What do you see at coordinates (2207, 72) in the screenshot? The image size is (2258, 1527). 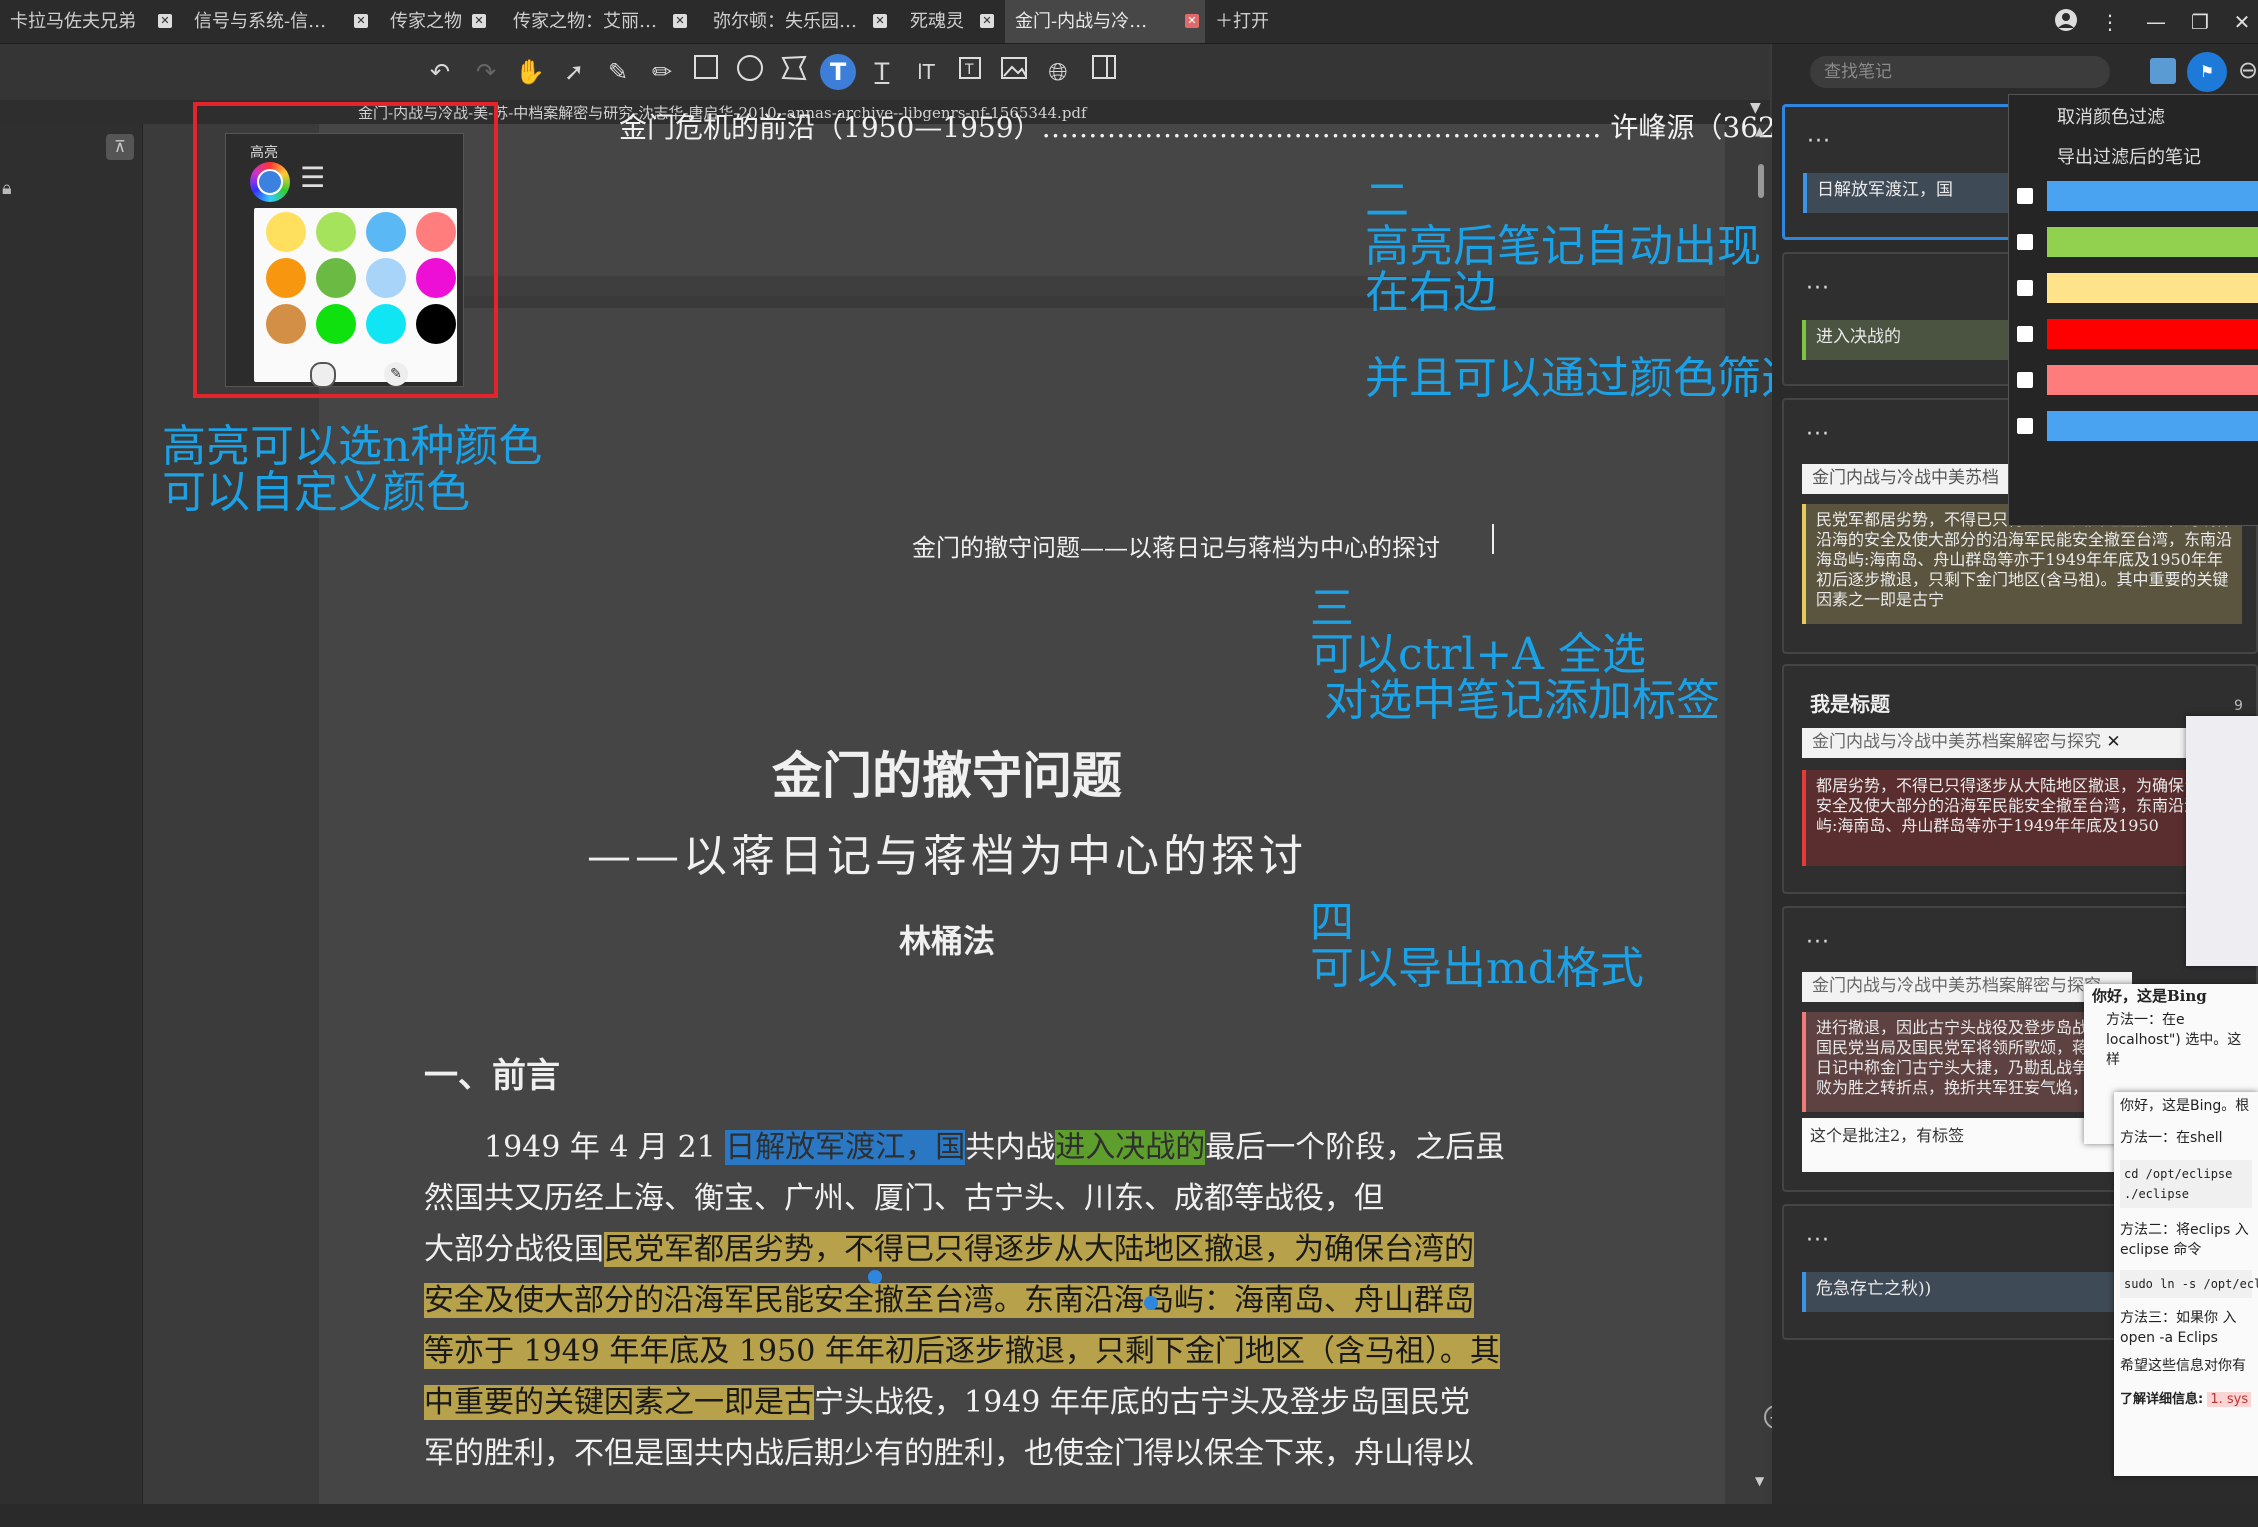 I see `tag-filter-icon: ⚑` at bounding box center [2207, 72].